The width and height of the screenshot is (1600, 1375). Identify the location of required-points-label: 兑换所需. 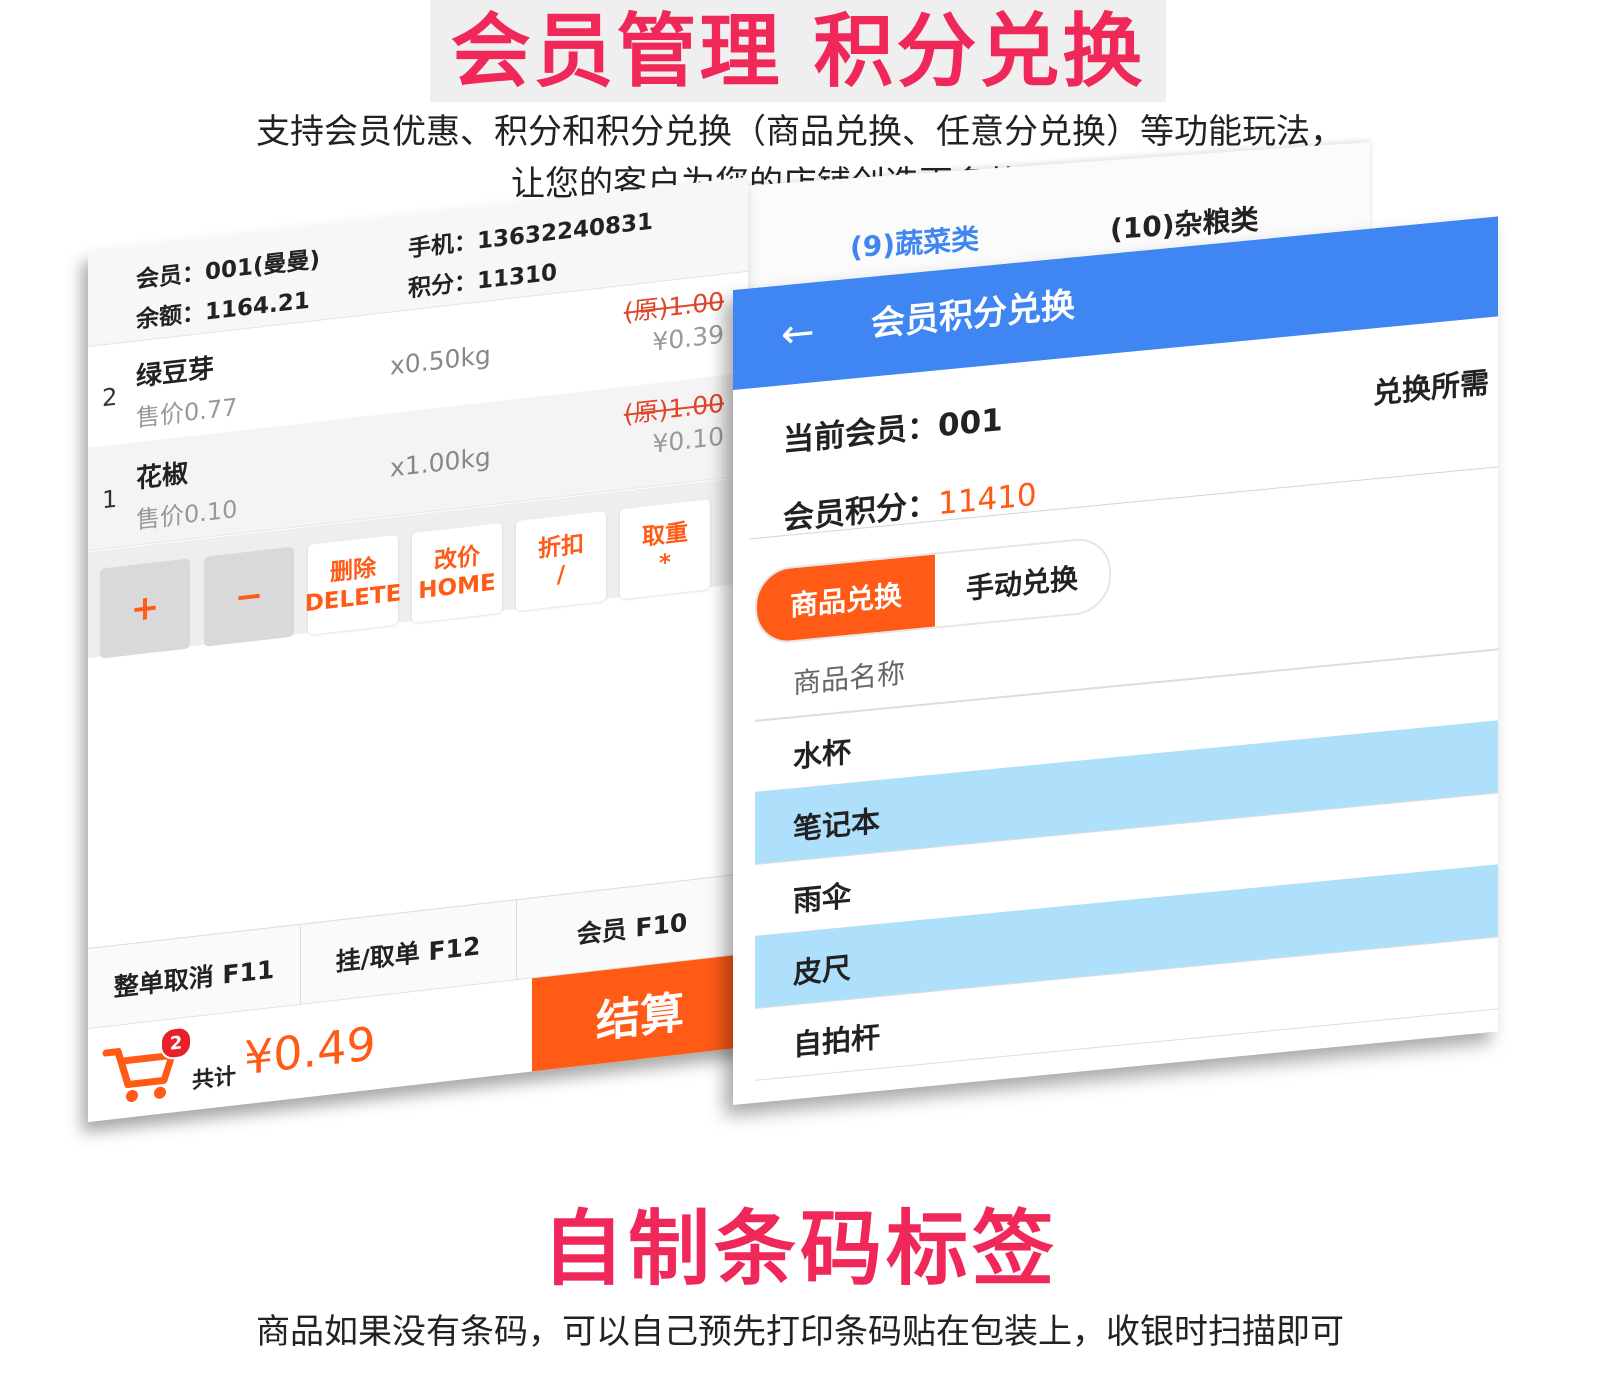
(1431, 388).